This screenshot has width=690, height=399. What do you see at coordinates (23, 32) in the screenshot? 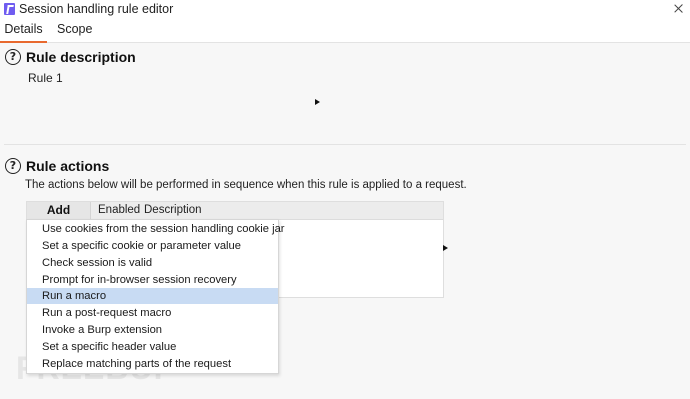
I see `tab-details: Details` at bounding box center [23, 32].